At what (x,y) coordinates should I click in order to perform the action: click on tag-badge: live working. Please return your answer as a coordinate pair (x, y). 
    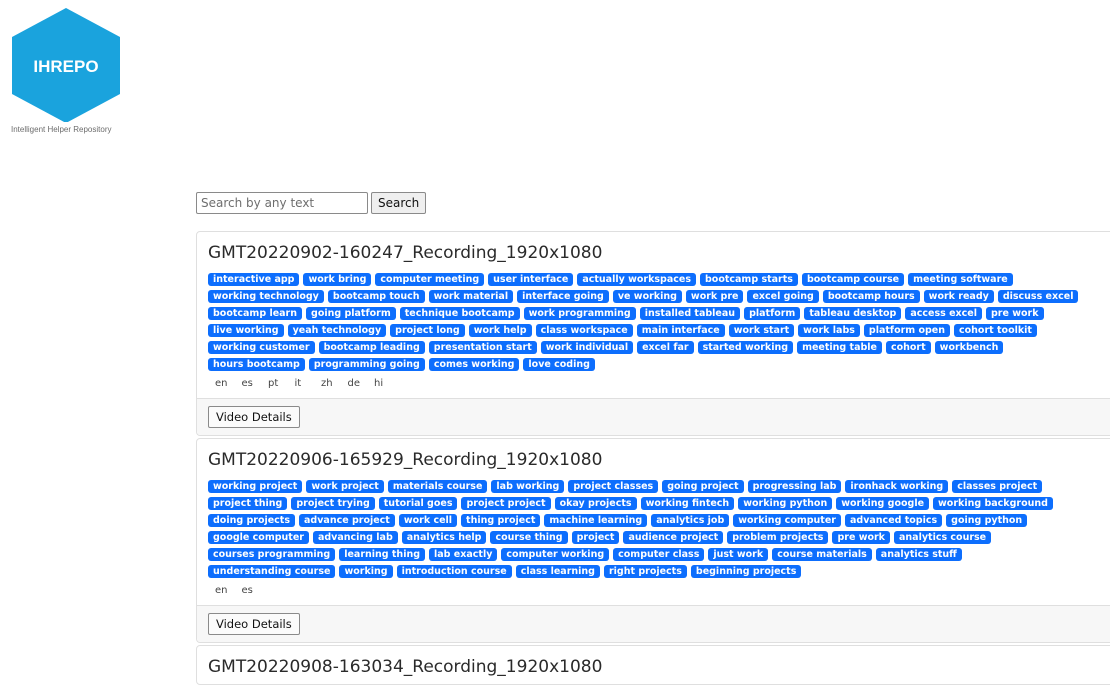
    Looking at the image, I should click on (246, 330).